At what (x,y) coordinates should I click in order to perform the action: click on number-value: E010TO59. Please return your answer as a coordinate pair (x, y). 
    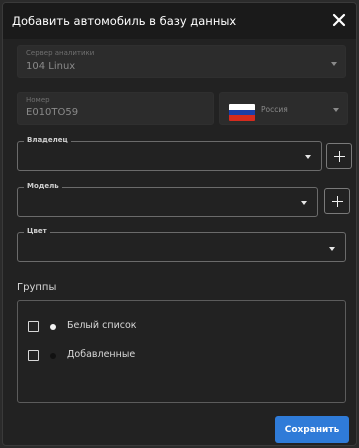
    Looking at the image, I should click on (52, 112).